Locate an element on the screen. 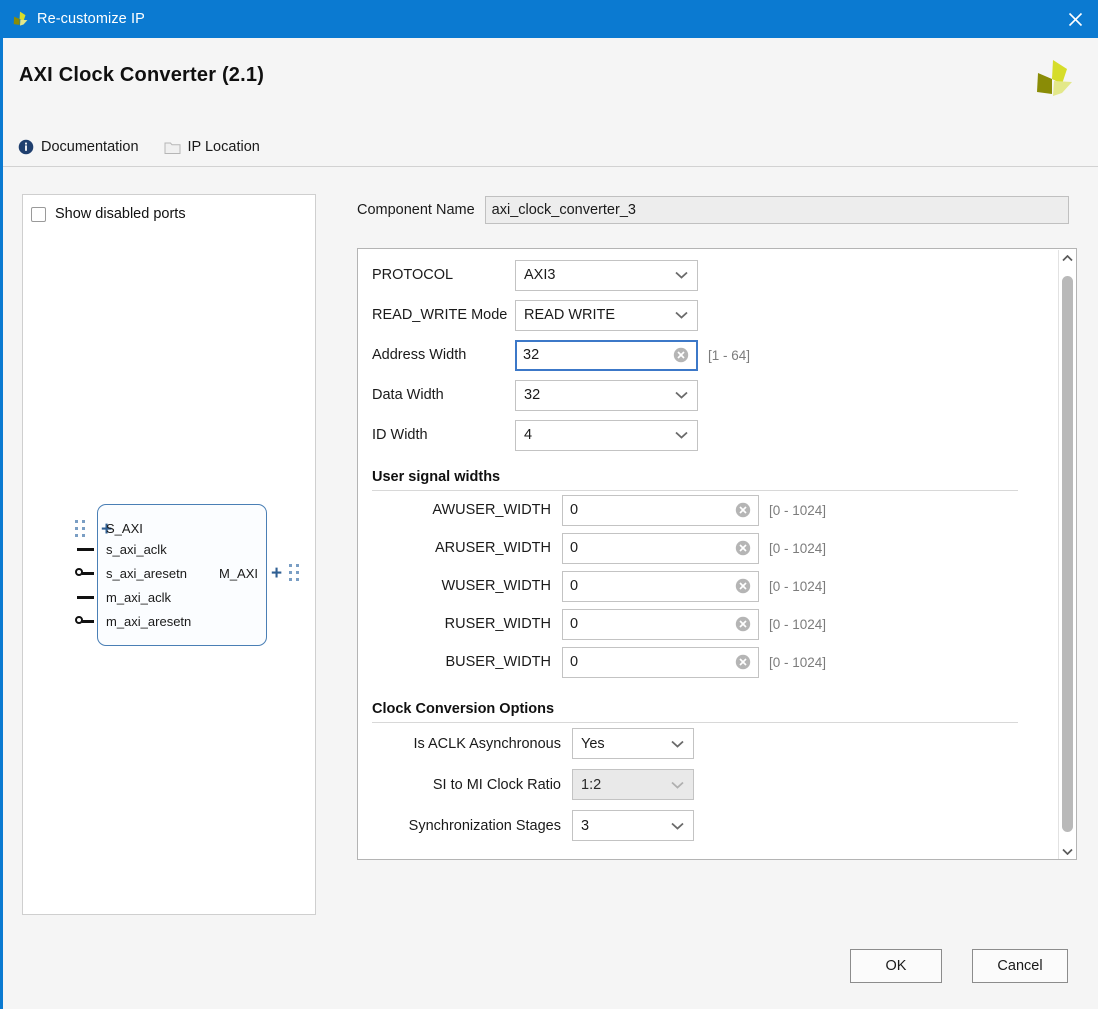  wuser-width-value: 0 is located at coordinates (574, 586).